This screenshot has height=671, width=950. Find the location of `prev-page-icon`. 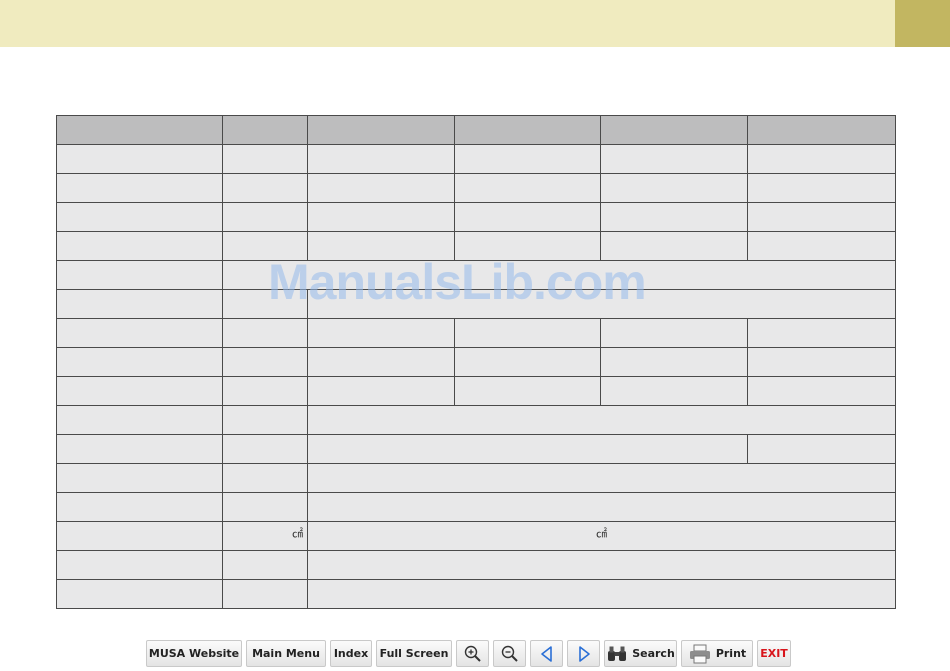

prev-page-icon is located at coordinates (547, 654).